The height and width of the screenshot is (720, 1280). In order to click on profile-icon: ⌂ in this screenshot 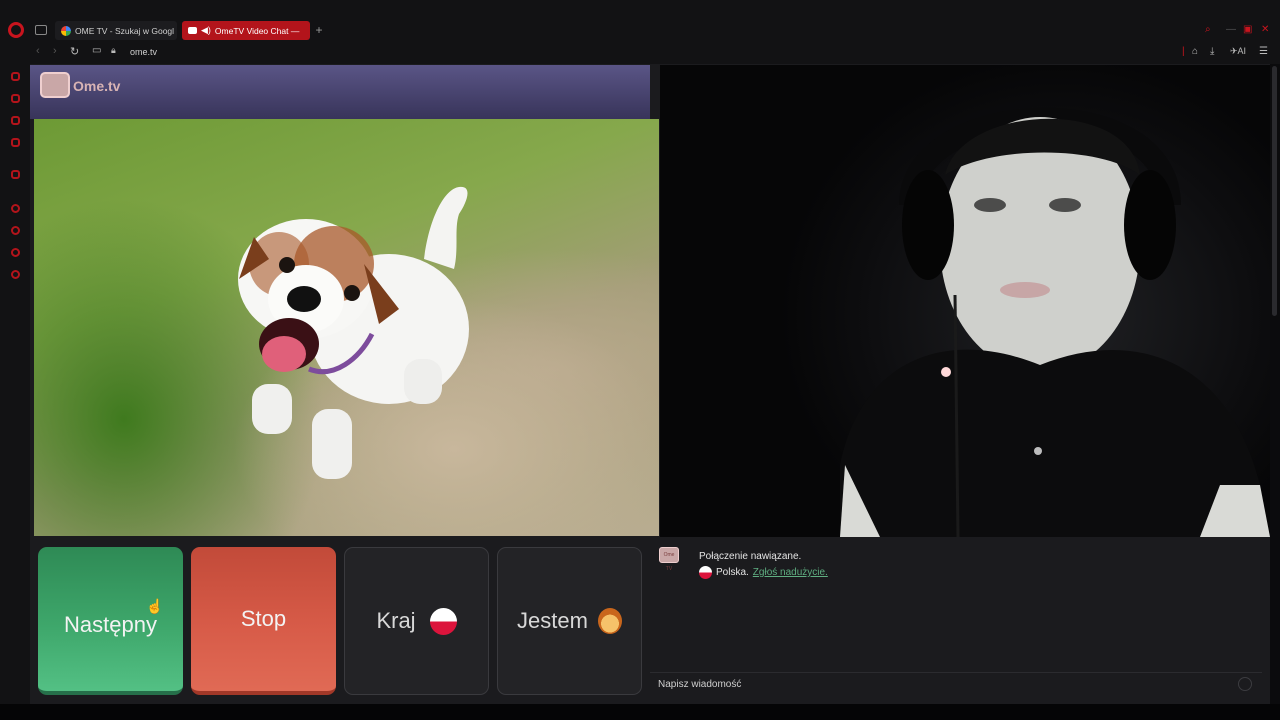, I will do `click(1195, 51)`.